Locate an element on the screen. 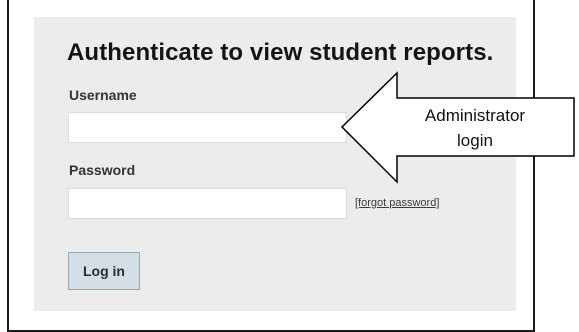  password-input is located at coordinates (207, 203).